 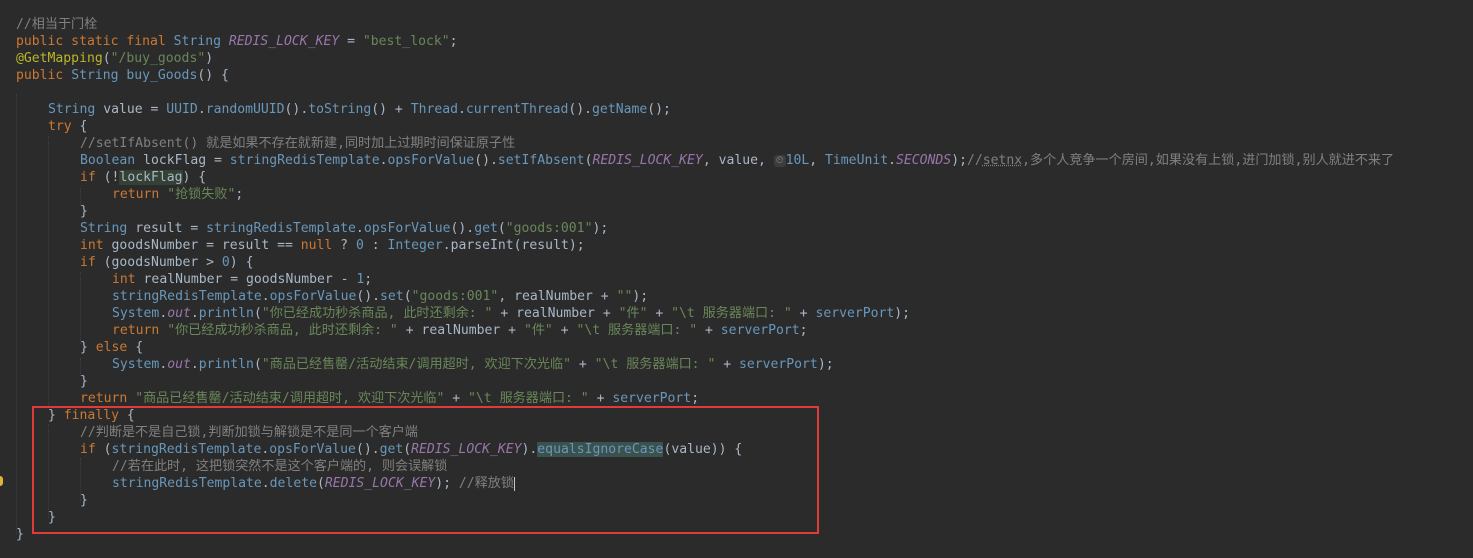 I want to click on code-token: ., so click(x=892, y=160).